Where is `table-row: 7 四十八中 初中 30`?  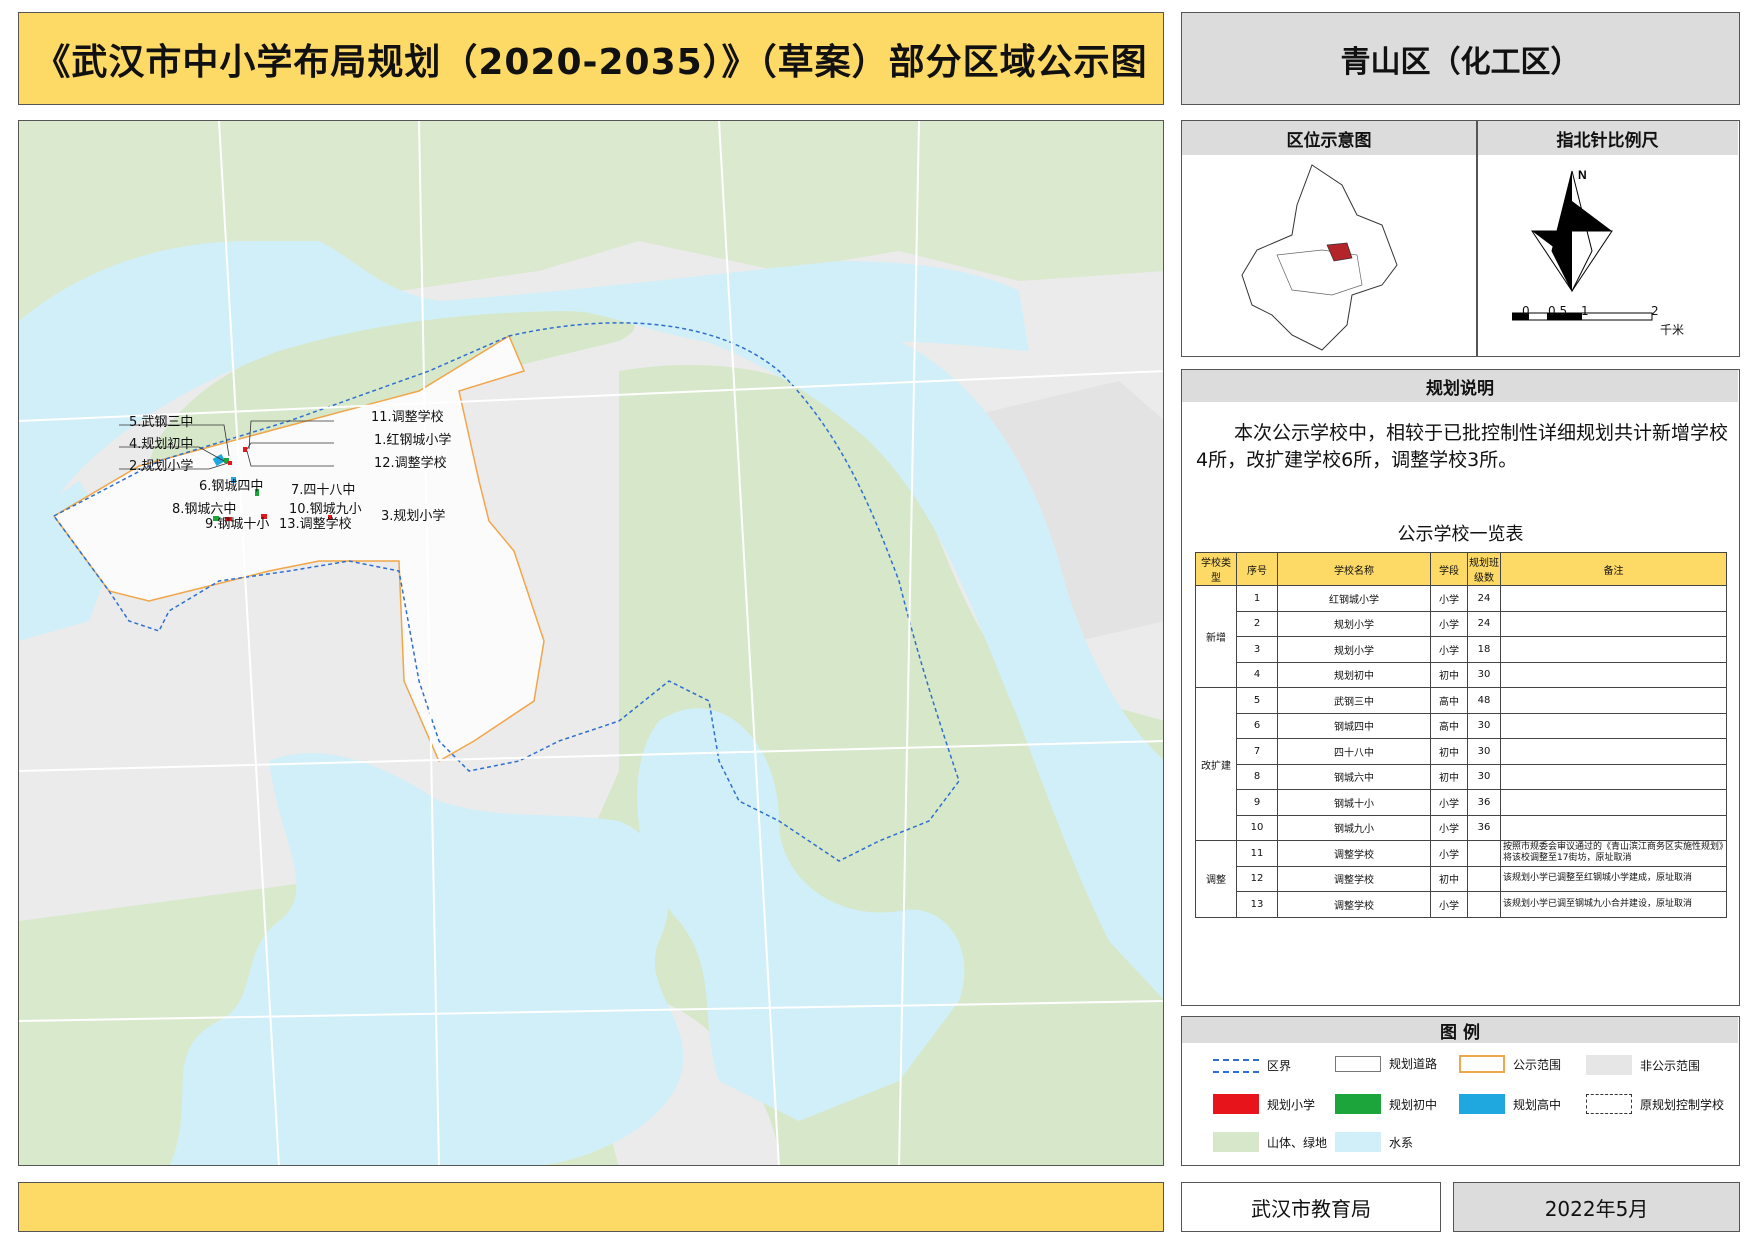 table-row: 7 四十八中 初中 30 is located at coordinates (1461, 751).